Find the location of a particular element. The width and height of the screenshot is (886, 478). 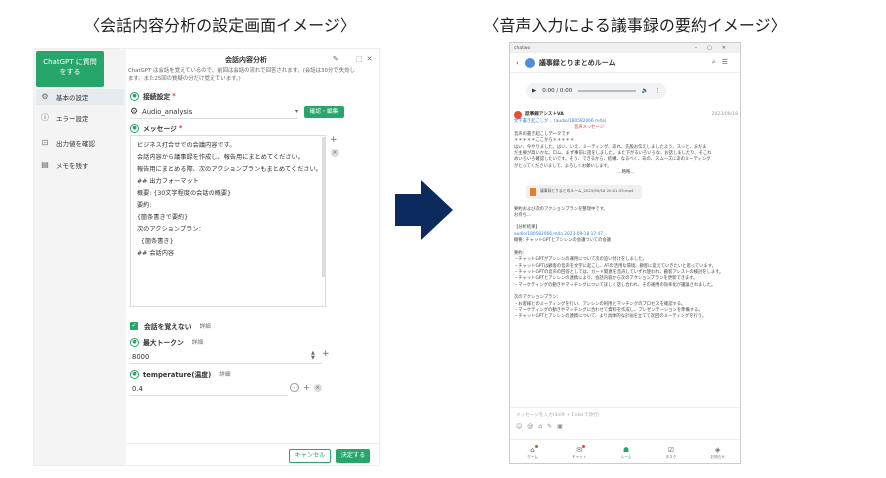

play-icon: ▶ is located at coordinates (534, 91).